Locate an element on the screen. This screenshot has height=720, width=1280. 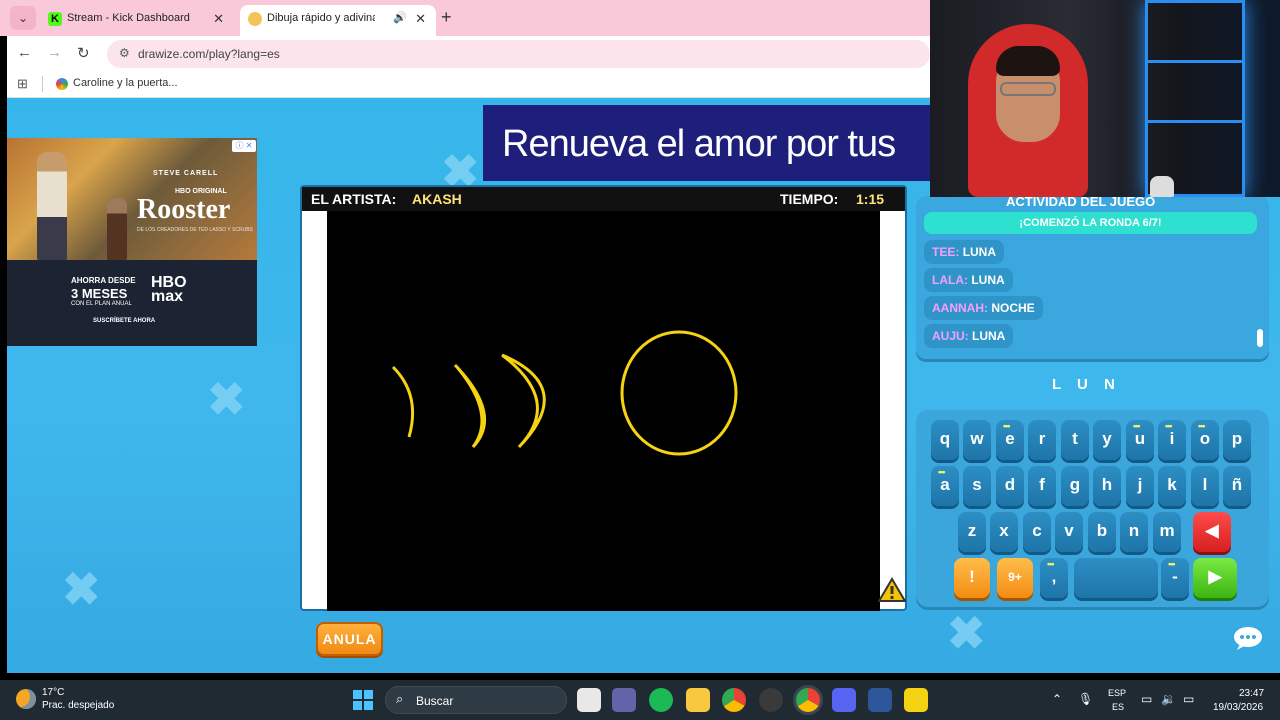
decorative-x-icon: ✖ is located at coordinates (226, 399).